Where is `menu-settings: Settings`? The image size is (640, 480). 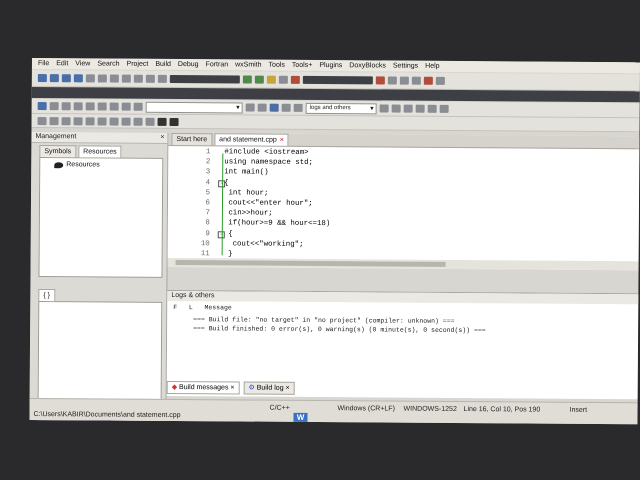 menu-settings: Settings is located at coordinates (405, 66).